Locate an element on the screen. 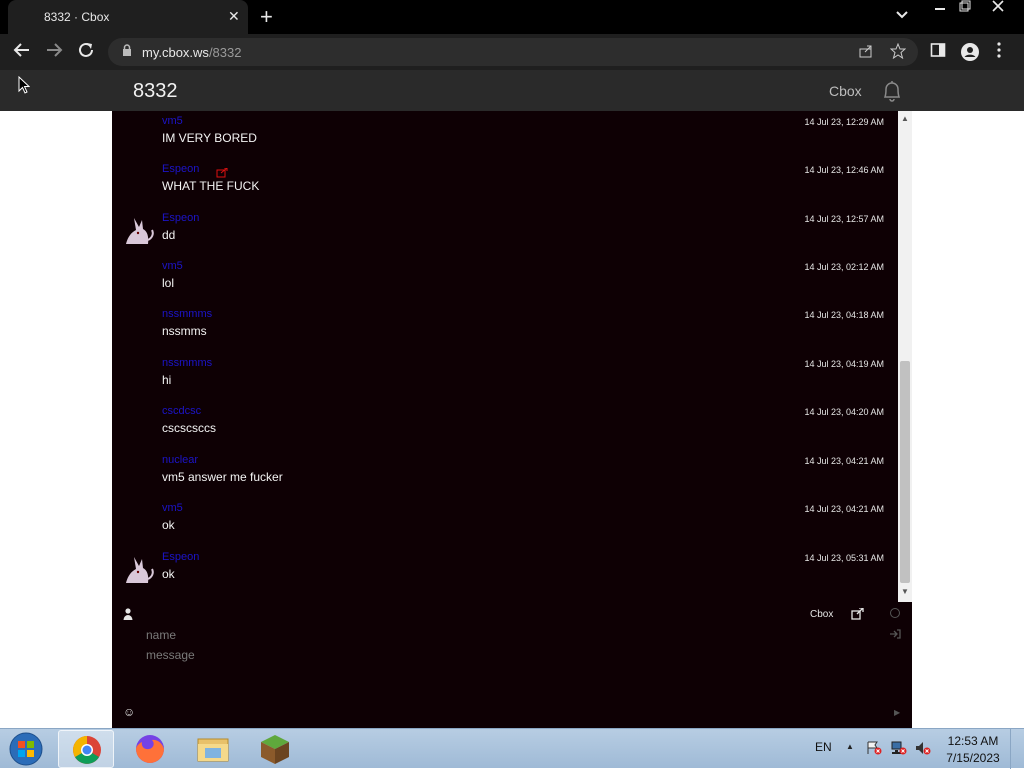 This screenshot has width=1024, height=774. message-timestamp: 14 Jul 23, 12:29 AM is located at coordinates (844, 122).